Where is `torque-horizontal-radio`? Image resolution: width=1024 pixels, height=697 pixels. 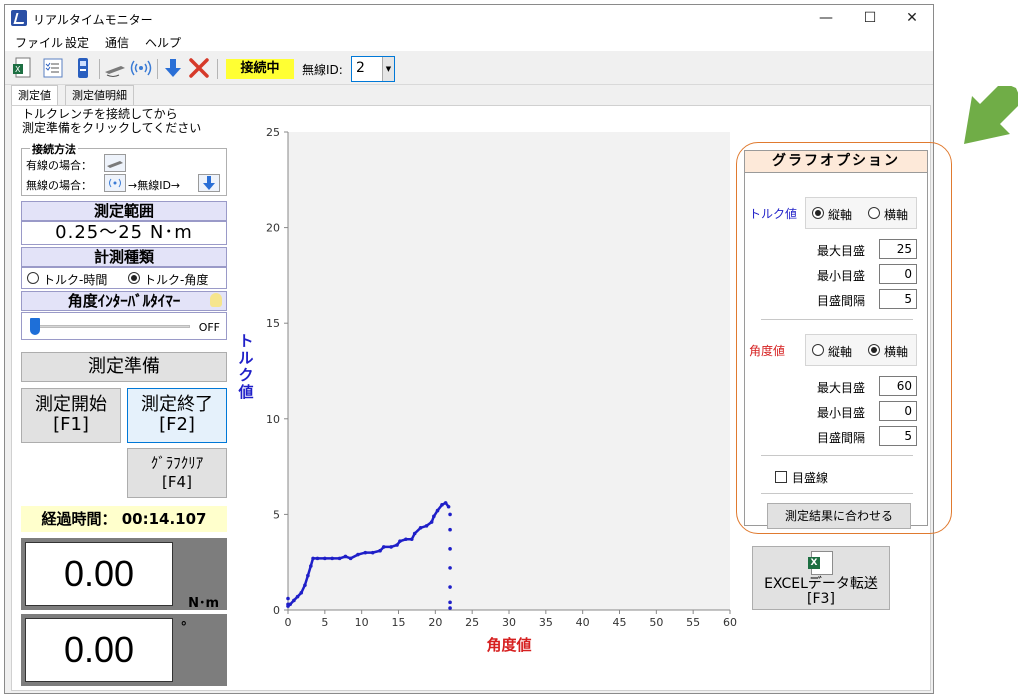 torque-horizontal-radio is located at coordinates (874, 213).